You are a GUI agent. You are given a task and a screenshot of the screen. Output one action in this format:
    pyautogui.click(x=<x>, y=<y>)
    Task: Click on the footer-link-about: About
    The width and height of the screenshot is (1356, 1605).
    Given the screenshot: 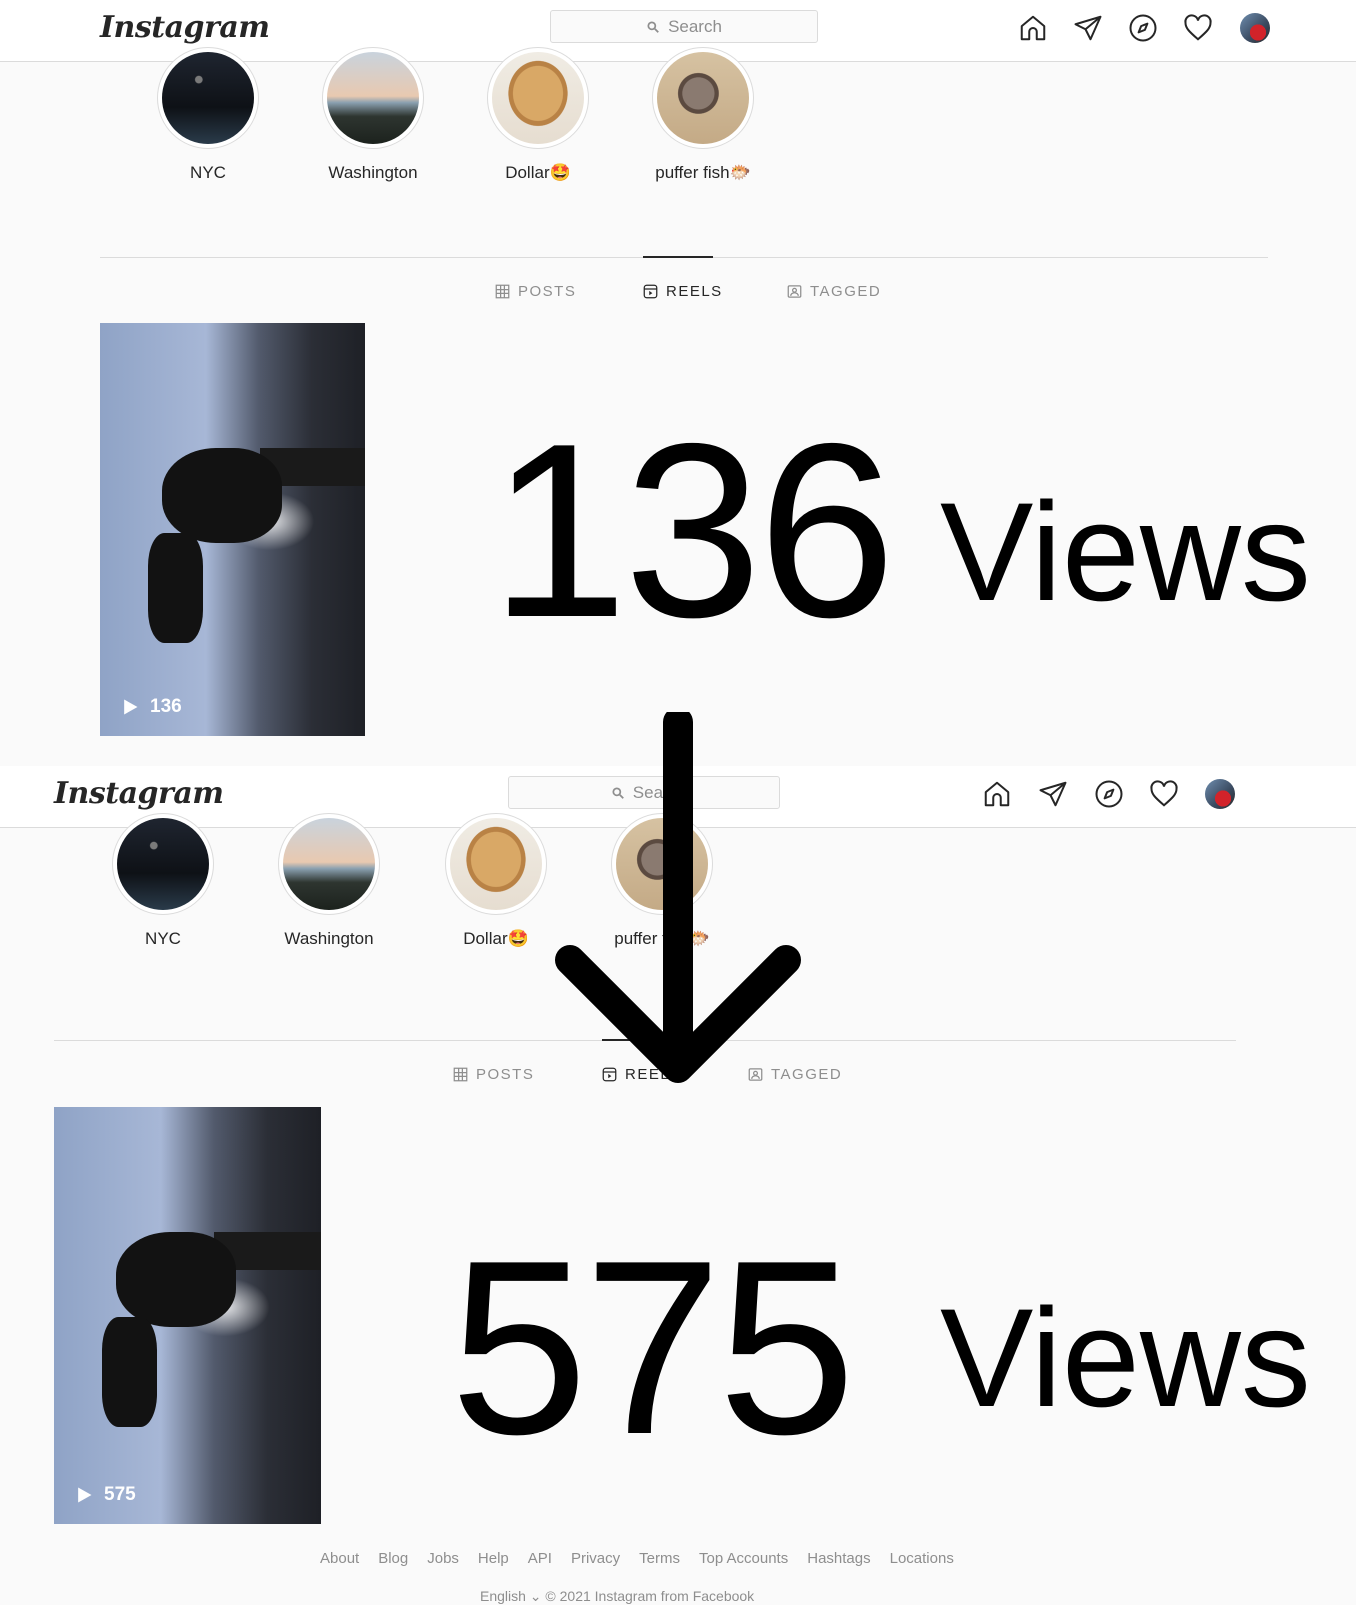 What is the action you would take?
    pyautogui.click(x=339, y=1558)
    